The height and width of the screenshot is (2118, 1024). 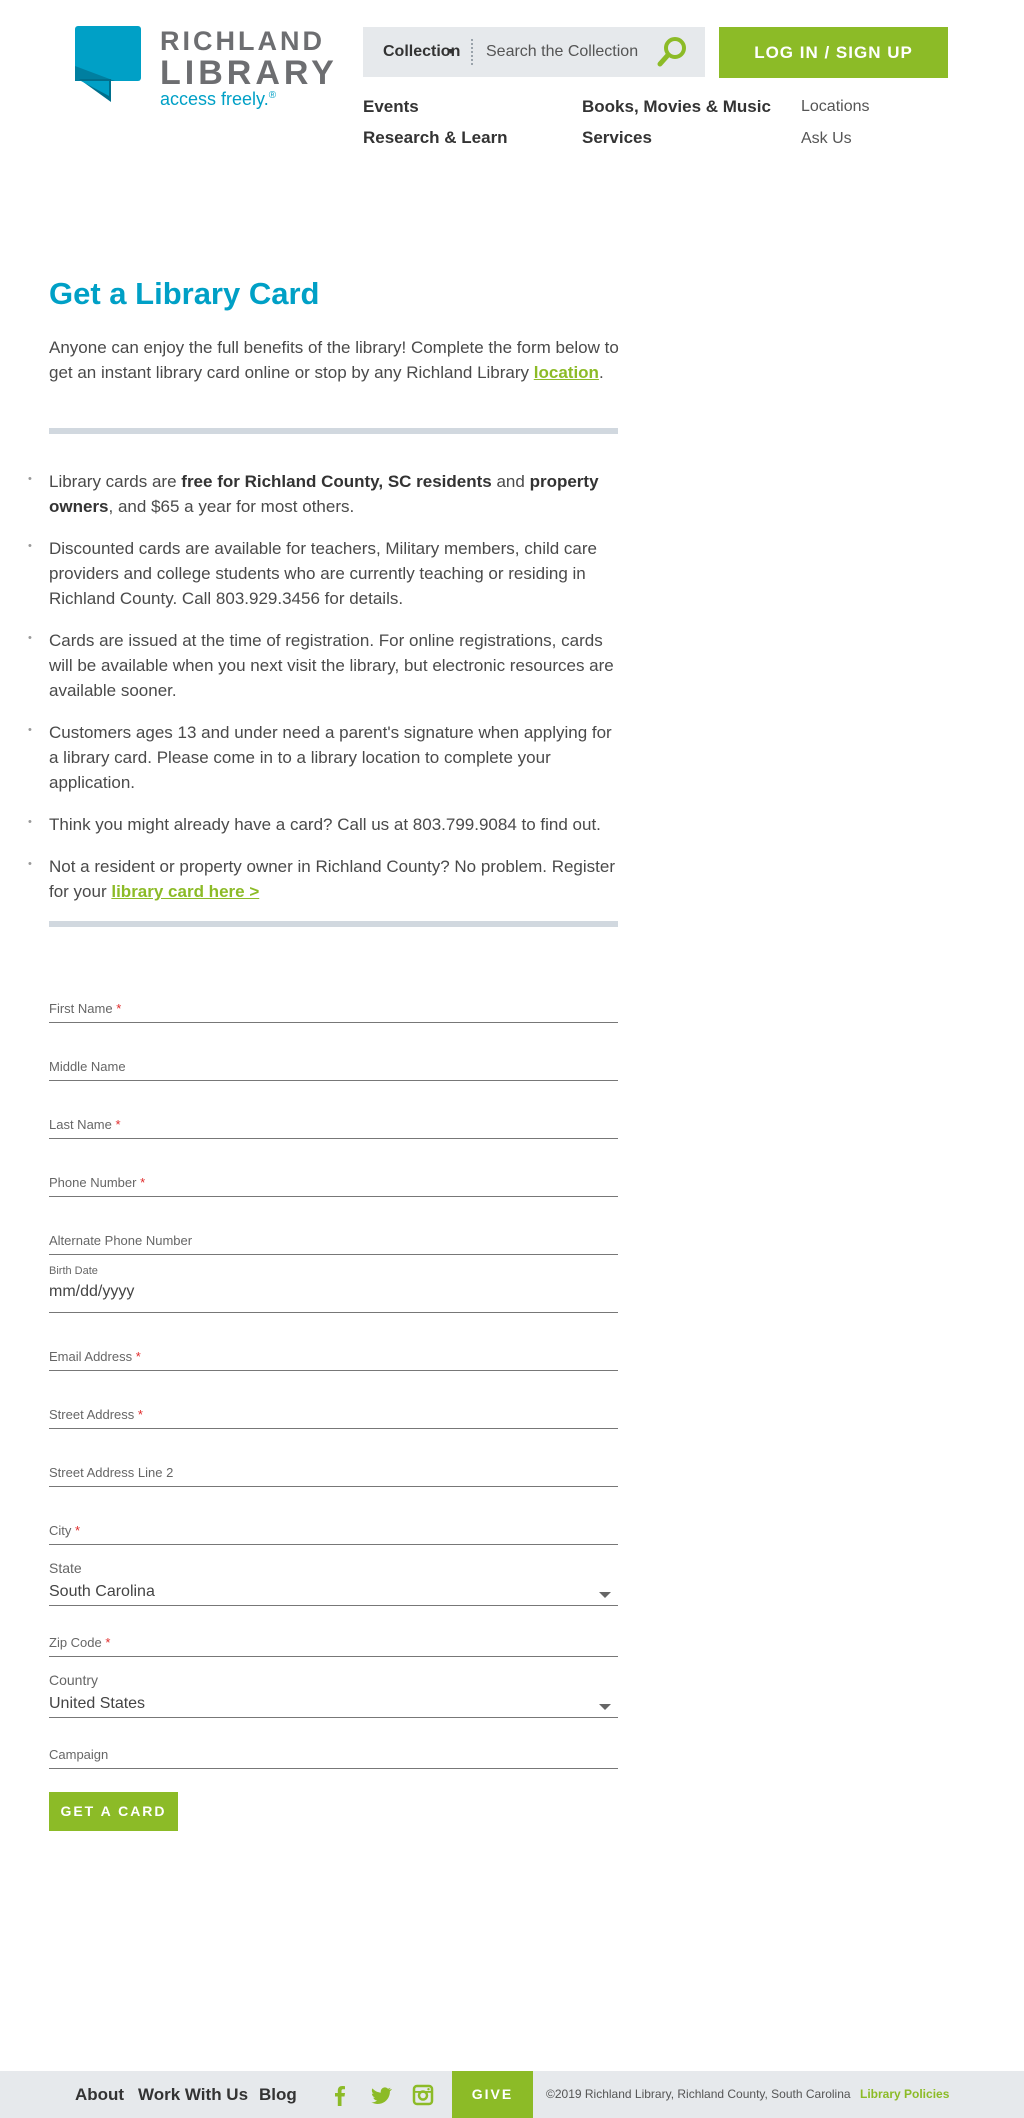 I want to click on search-bar: Collection, so click(x=534, y=52).